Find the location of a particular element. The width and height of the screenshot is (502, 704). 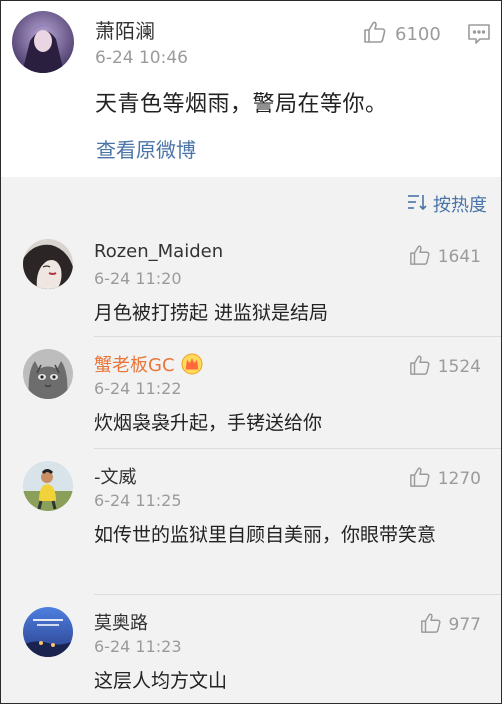

like-button: 6100 is located at coordinates (402, 34).